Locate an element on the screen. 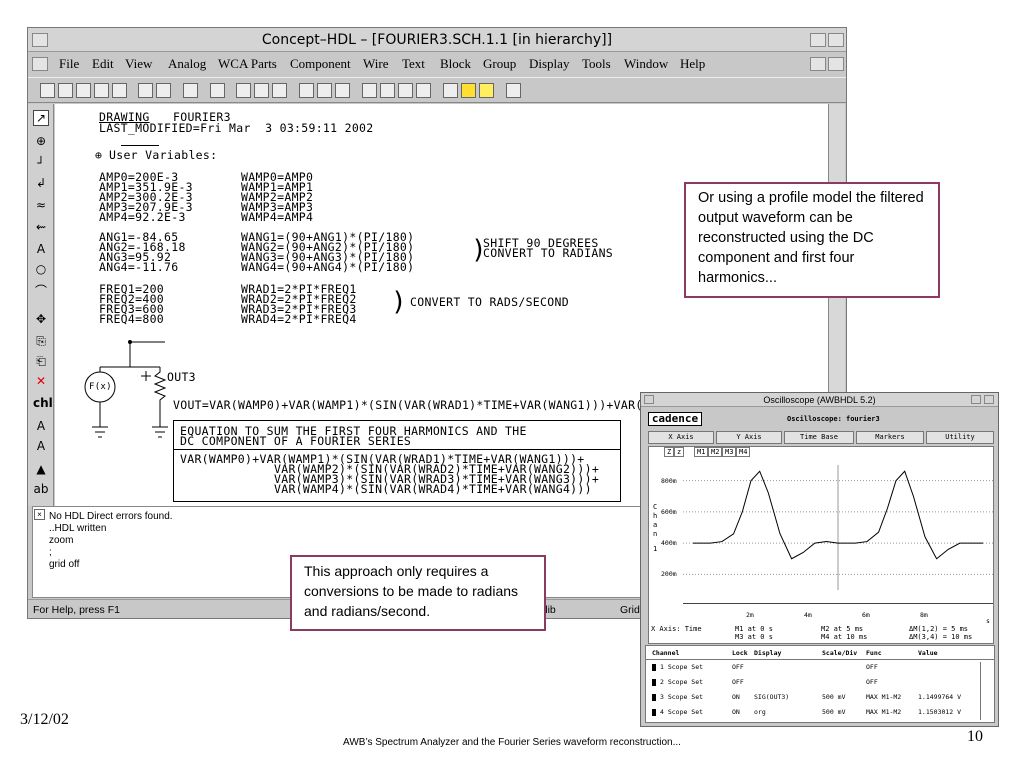 The height and width of the screenshot is (768, 1024). return-icon is located at coordinates (279, 90).